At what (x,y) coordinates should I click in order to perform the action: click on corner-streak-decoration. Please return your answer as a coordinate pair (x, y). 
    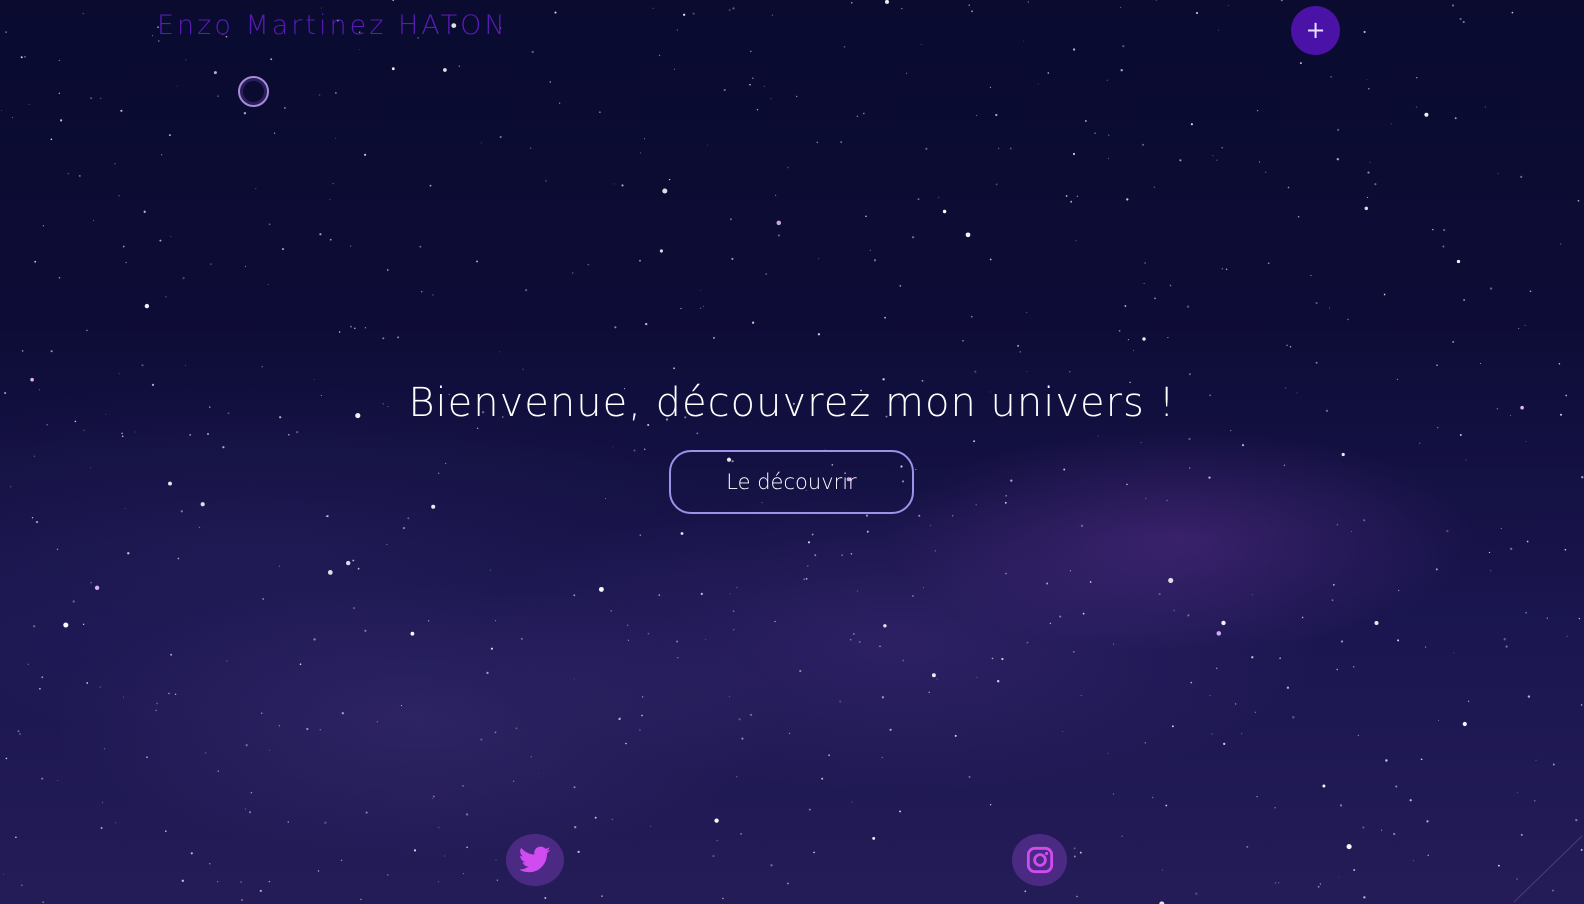
    Looking at the image, I should click on (1548, 869).